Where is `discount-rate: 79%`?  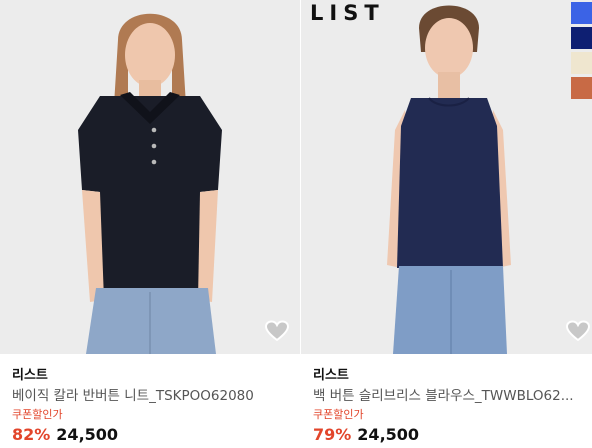
discount-rate: 79% is located at coordinates (332, 434).